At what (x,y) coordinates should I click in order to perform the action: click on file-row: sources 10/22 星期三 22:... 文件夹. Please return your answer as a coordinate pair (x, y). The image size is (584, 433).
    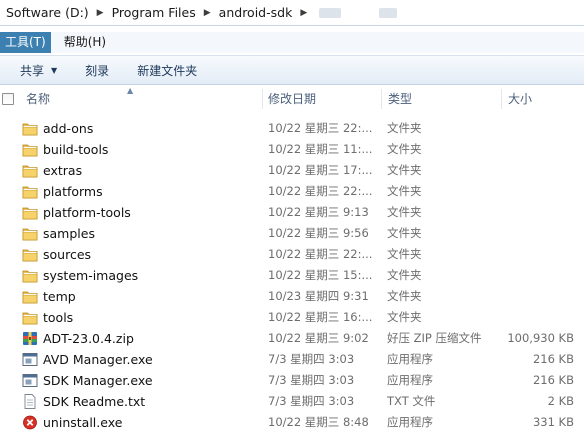
    Looking at the image, I should click on (292, 254).